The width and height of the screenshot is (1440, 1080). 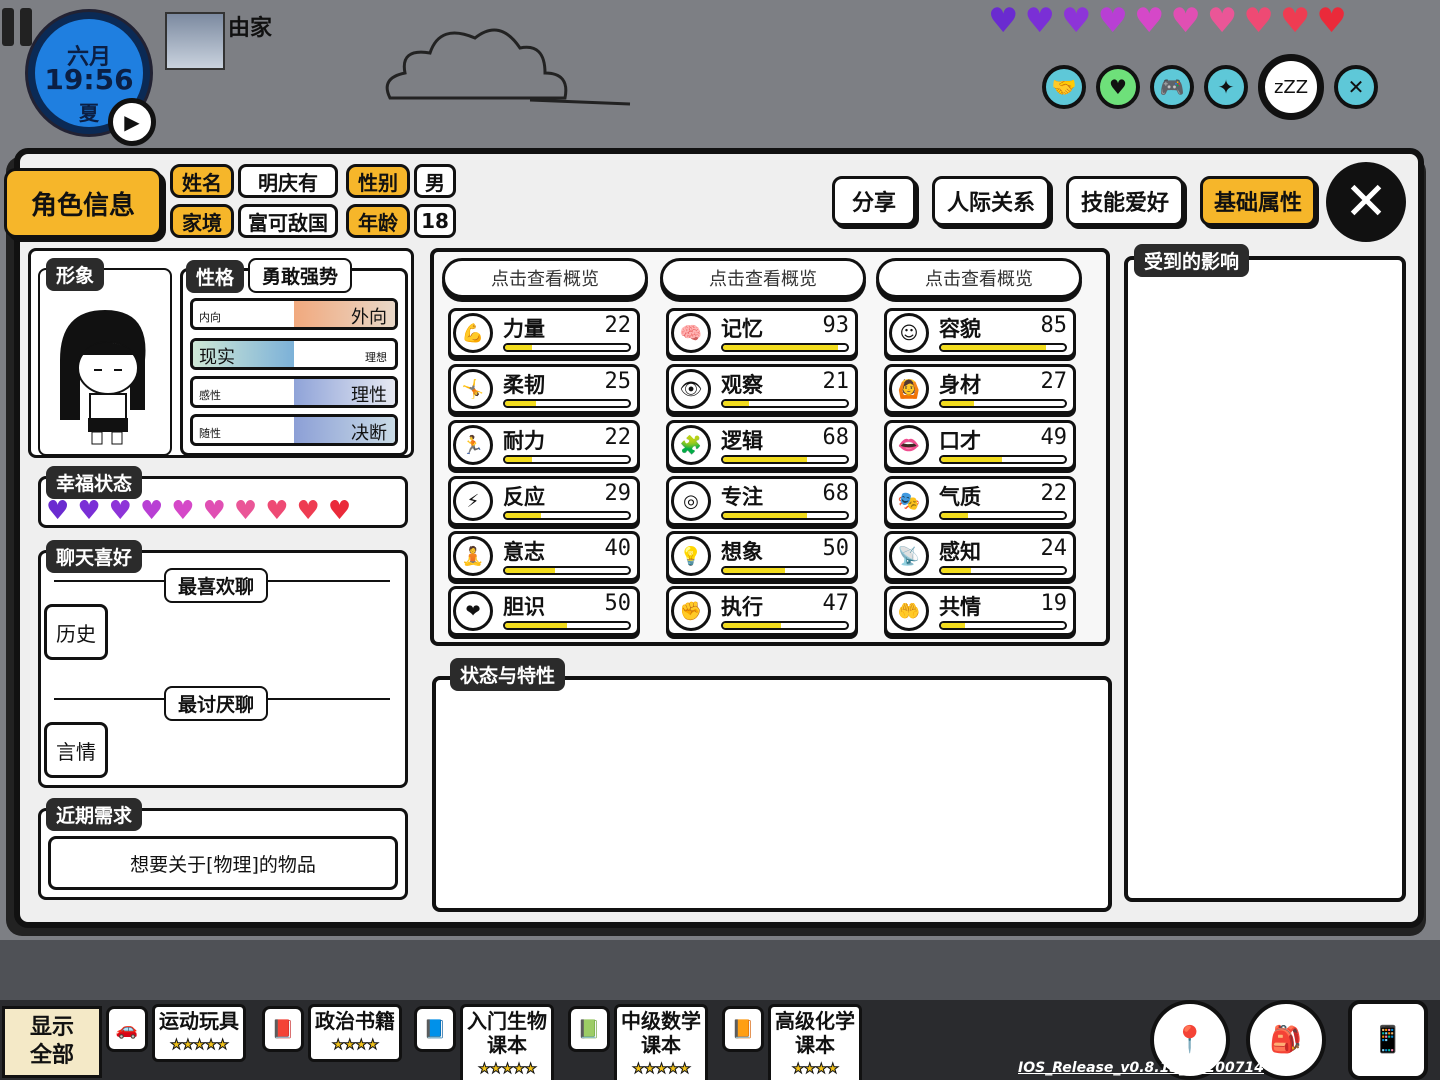 What do you see at coordinates (283, 1029) in the screenshot?
I see `book-icon: 📕` at bounding box center [283, 1029].